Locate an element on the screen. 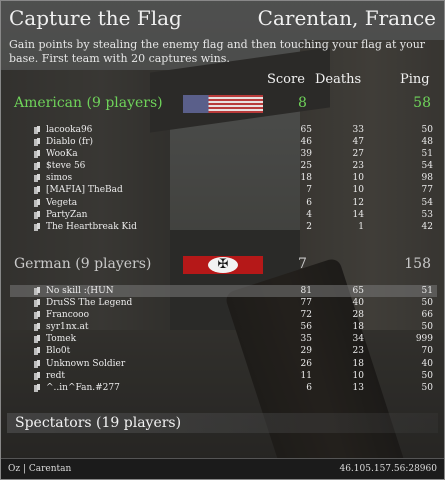 The image size is (445, 480). player-score: 72 is located at coordinates (306, 315).